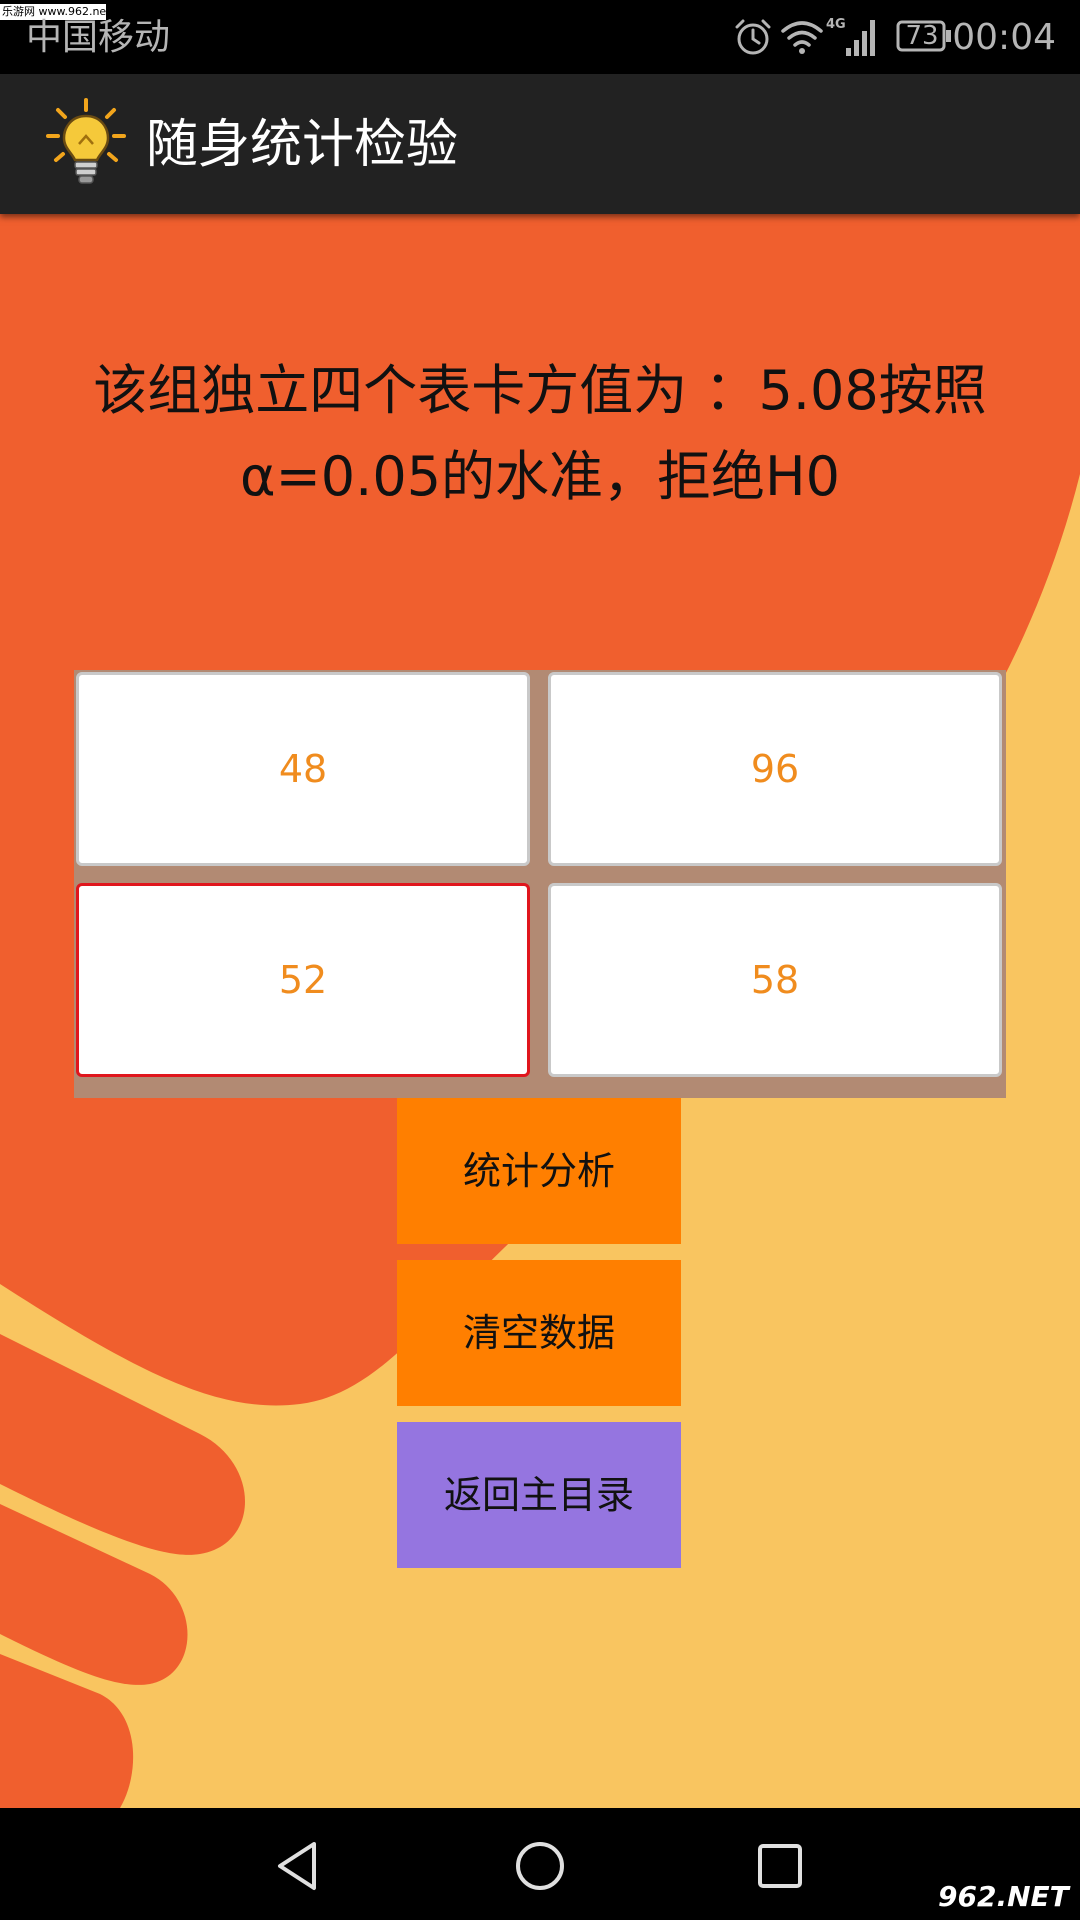 The width and height of the screenshot is (1080, 1920). What do you see at coordinates (850, 36) in the screenshot?
I see `signal-icon: 4G` at bounding box center [850, 36].